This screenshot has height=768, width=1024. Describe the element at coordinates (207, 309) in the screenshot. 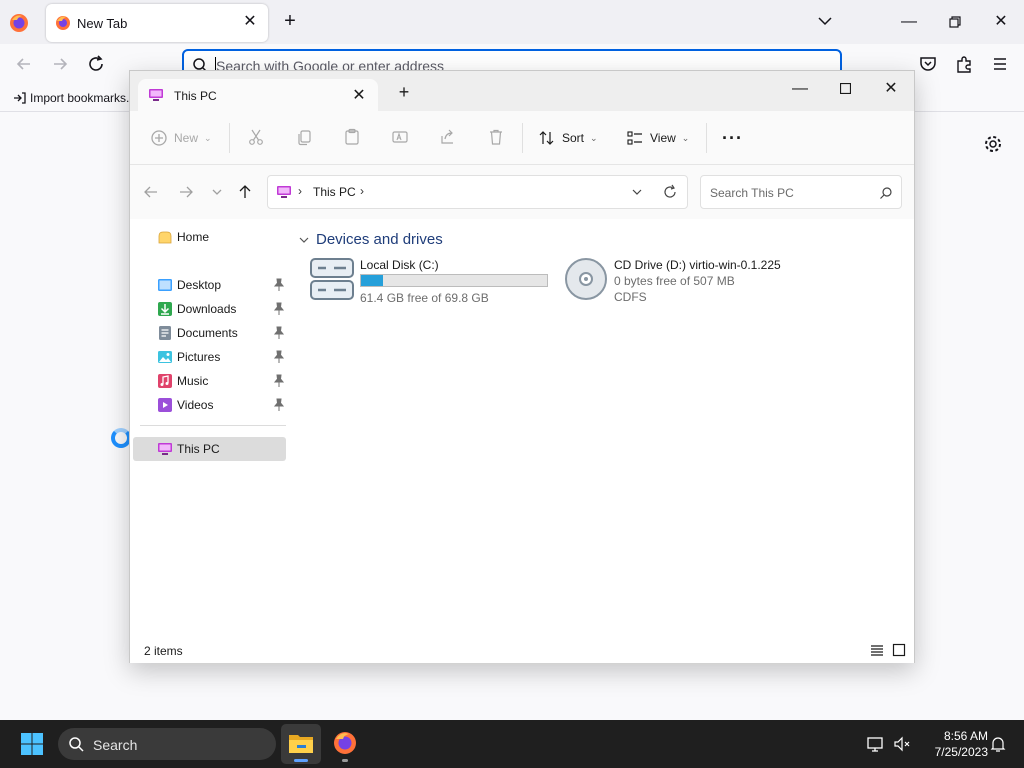

I see `nav-item-label: Downloads` at that location.